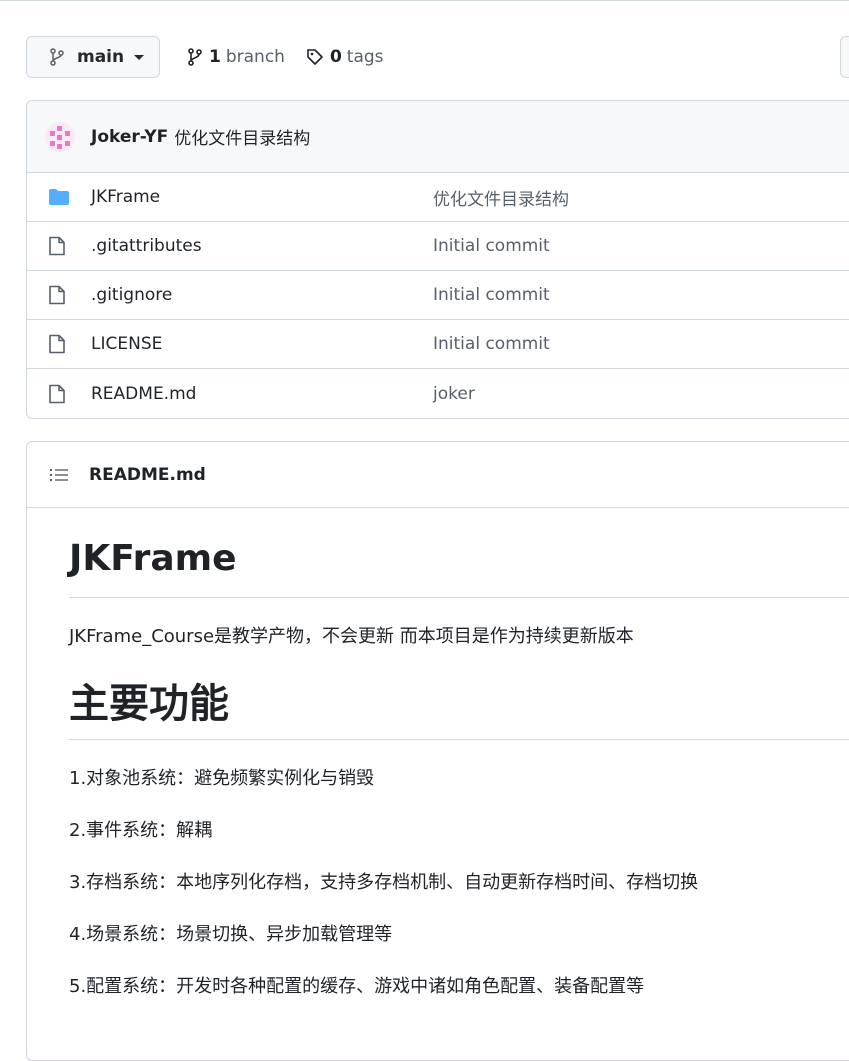  What do you see at coordinates (384, 882) in the screenshot?
I see `feature-item: 3.存档系统：本地序列化存档，支持多存档机制、自动更新存档时间、存档切换` at bounding box center [384, 882].